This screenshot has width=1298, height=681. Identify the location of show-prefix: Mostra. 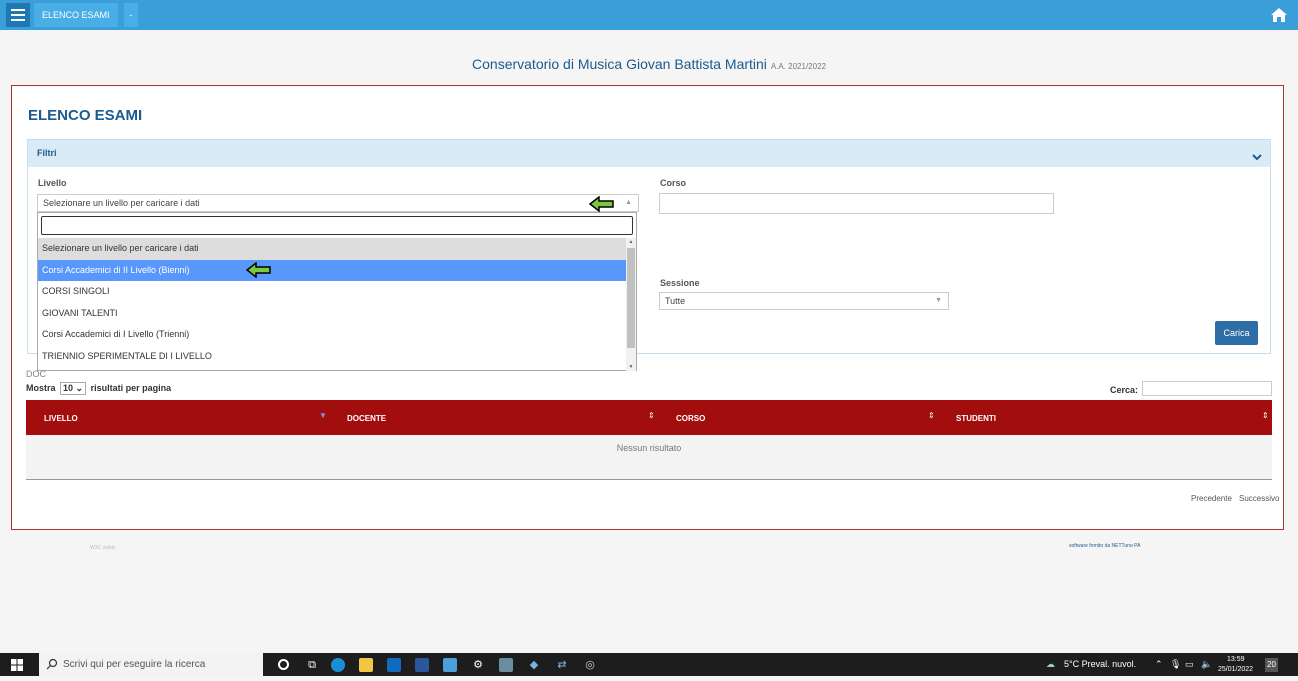
(41, 388).